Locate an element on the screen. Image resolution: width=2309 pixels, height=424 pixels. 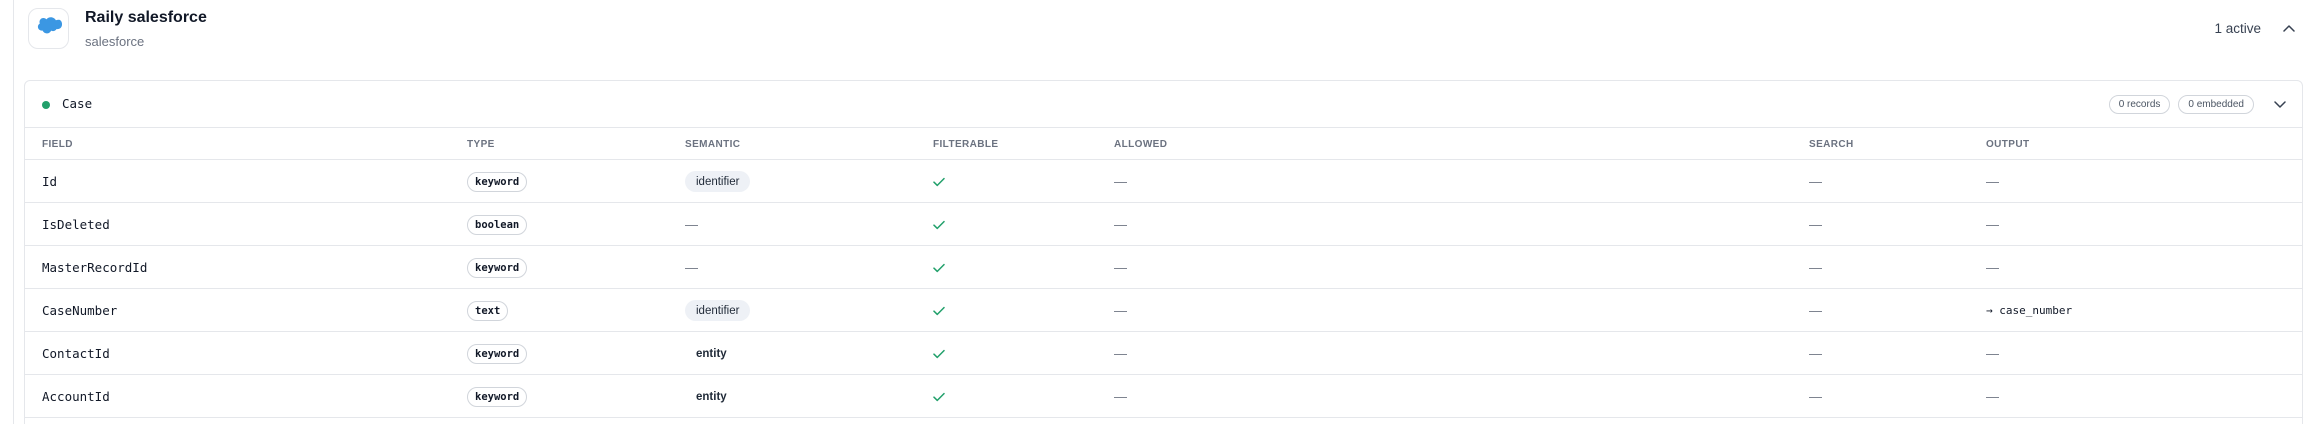
integration-subtitle: salesforce is located at coordinates (115, 41).